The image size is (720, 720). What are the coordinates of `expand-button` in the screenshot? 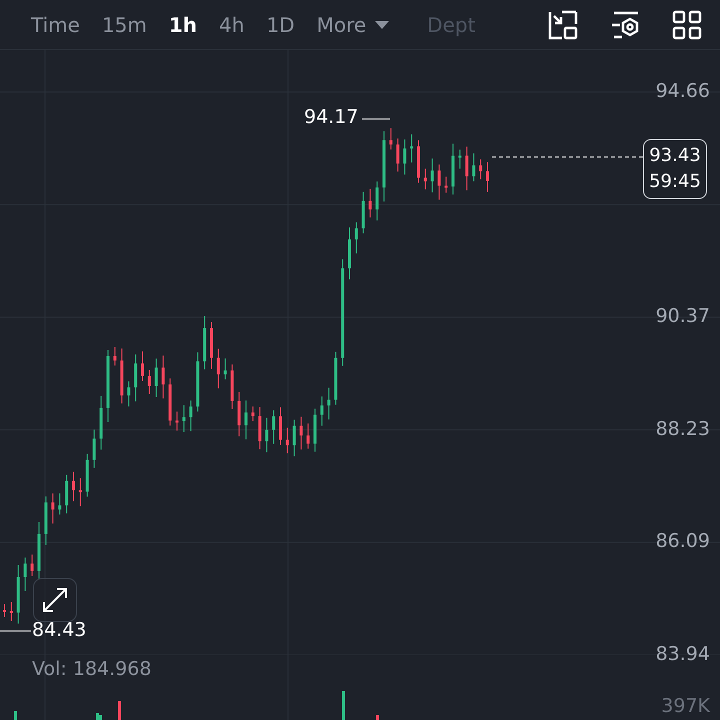 It's located at (55, 600).